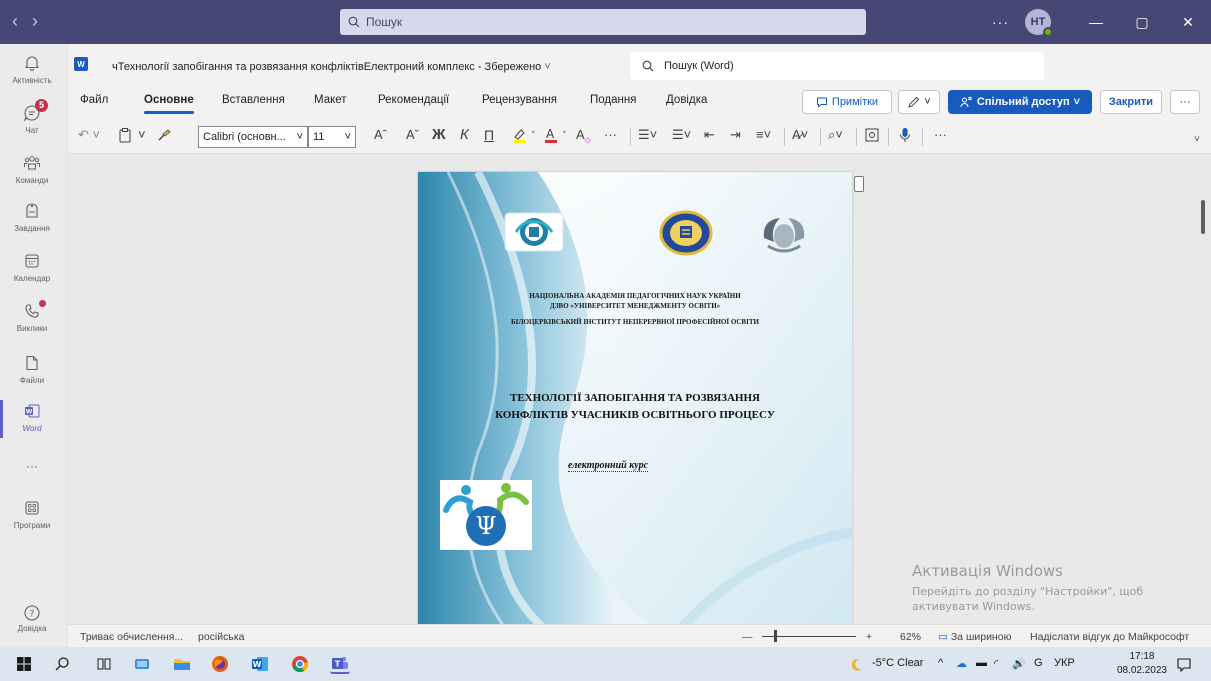 This screenshot has height=681, width=1211. What do you see at coordinates (1039, 23) in the screenshot?
I see `avatar: НТ` at bounding box center [1039, 23].